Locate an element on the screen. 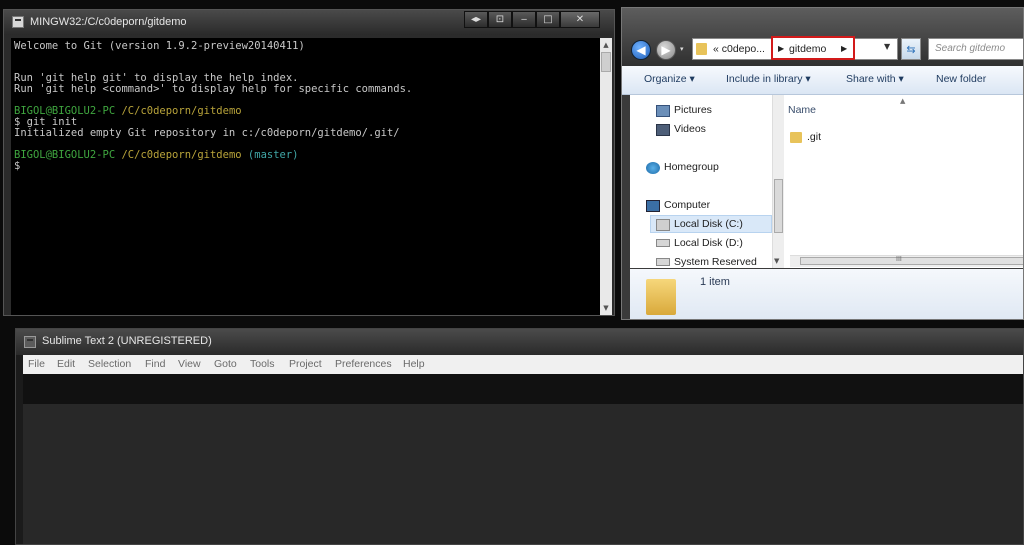 The image size is (1024, 545). nav-item-videos: Videos is located at coordinates (690, 129).